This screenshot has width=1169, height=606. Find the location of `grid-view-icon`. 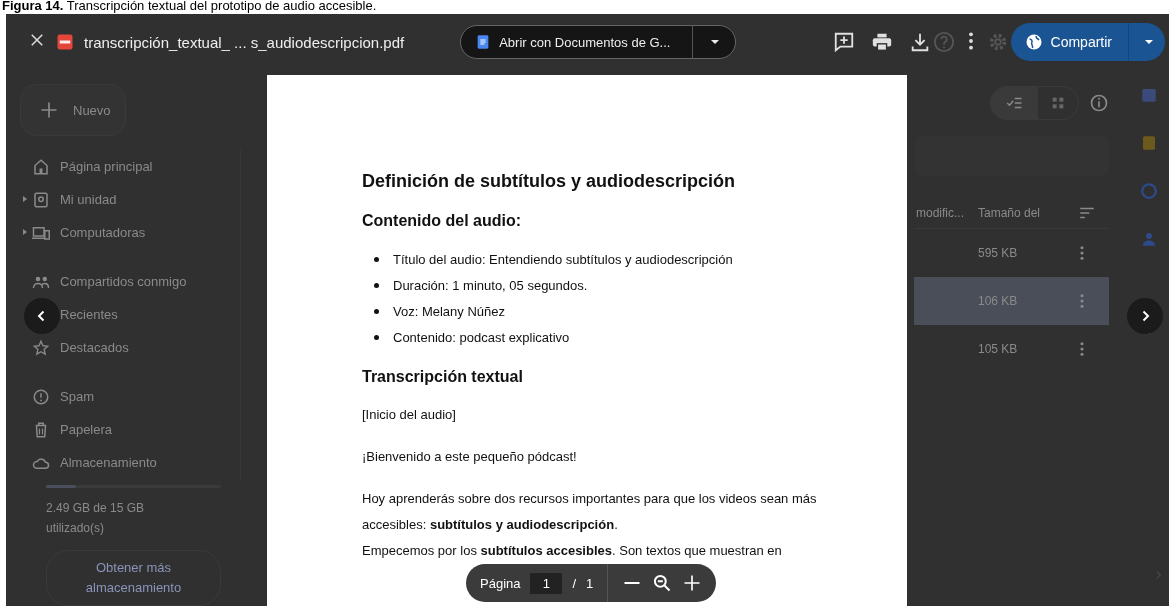

grid-view-icon is located at coordinates (1058, 103).